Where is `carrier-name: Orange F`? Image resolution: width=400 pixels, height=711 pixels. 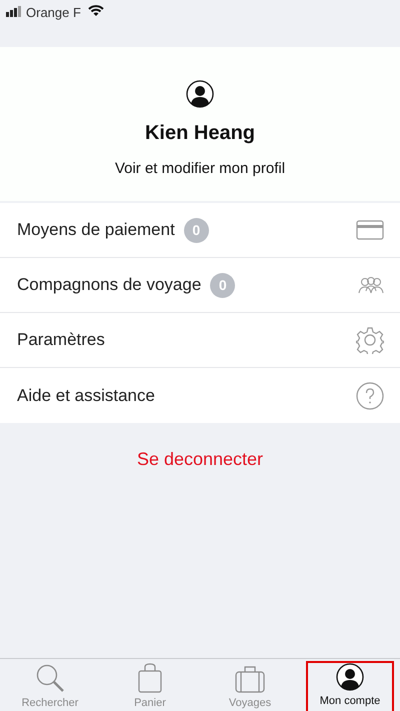
carrier-name: Orange F is located at coordinates (53, 13).